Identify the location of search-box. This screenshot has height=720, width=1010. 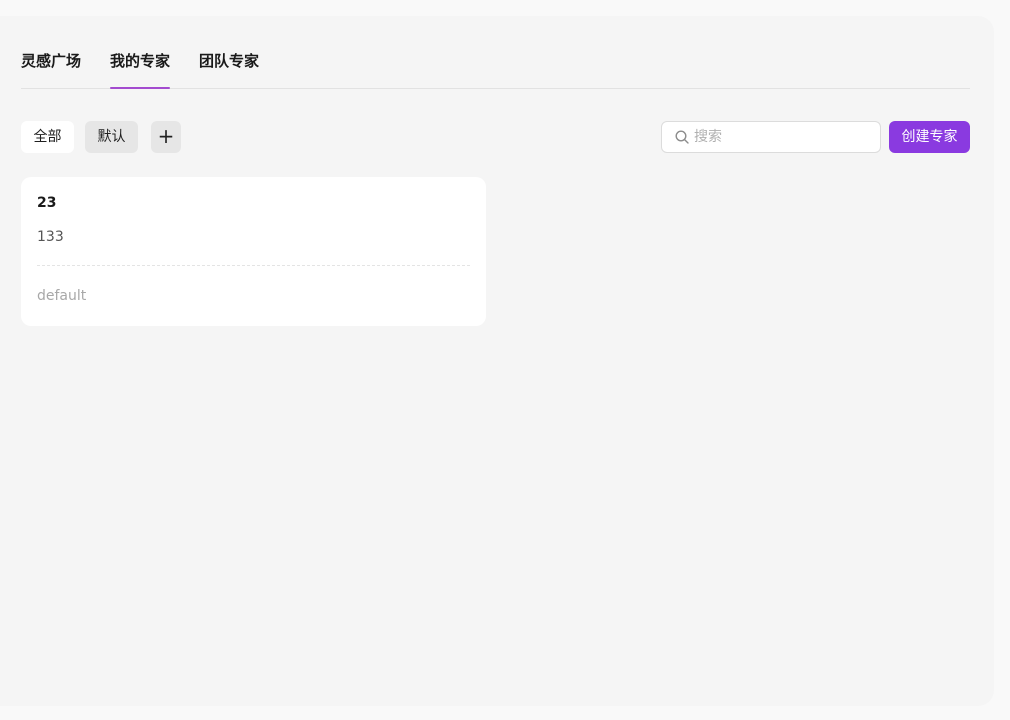
(771, 137).